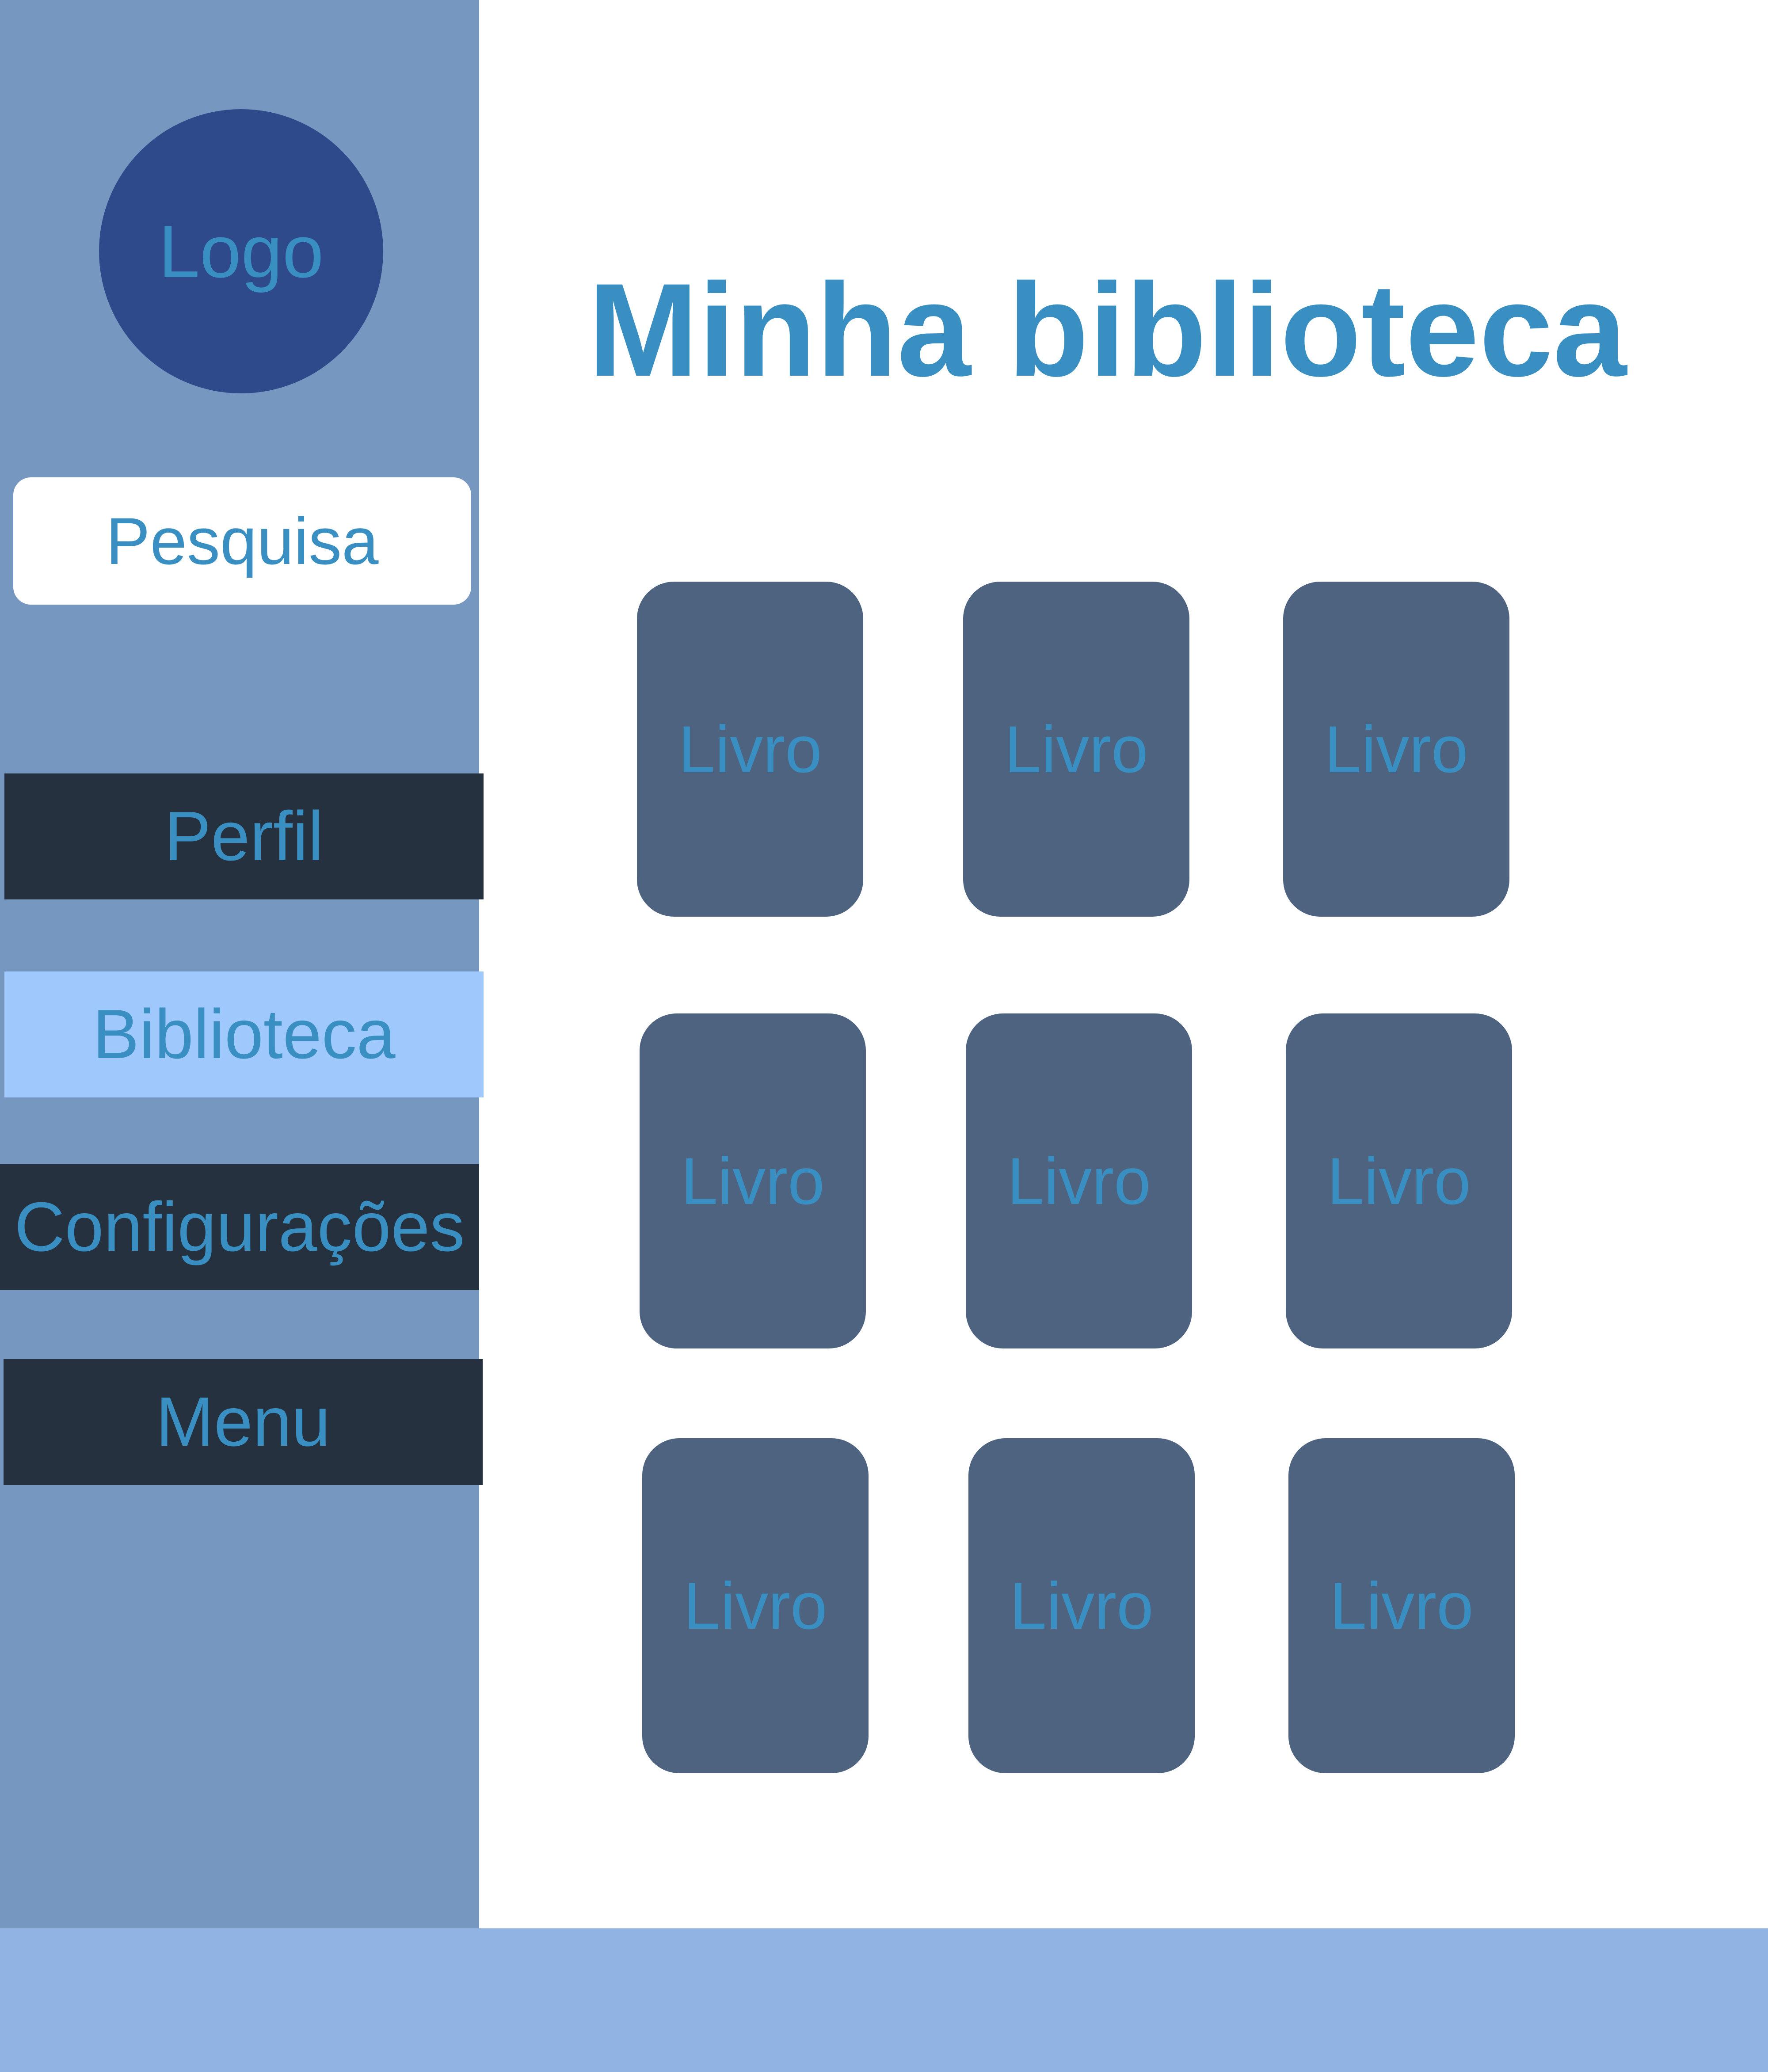 The height and width of the screenshot is (2072, 1768). What do you see at coordinates (244, 836) in the screenshot?
I see `sidebar-item-perfil: Perfil` at bounding box center [244, 836].